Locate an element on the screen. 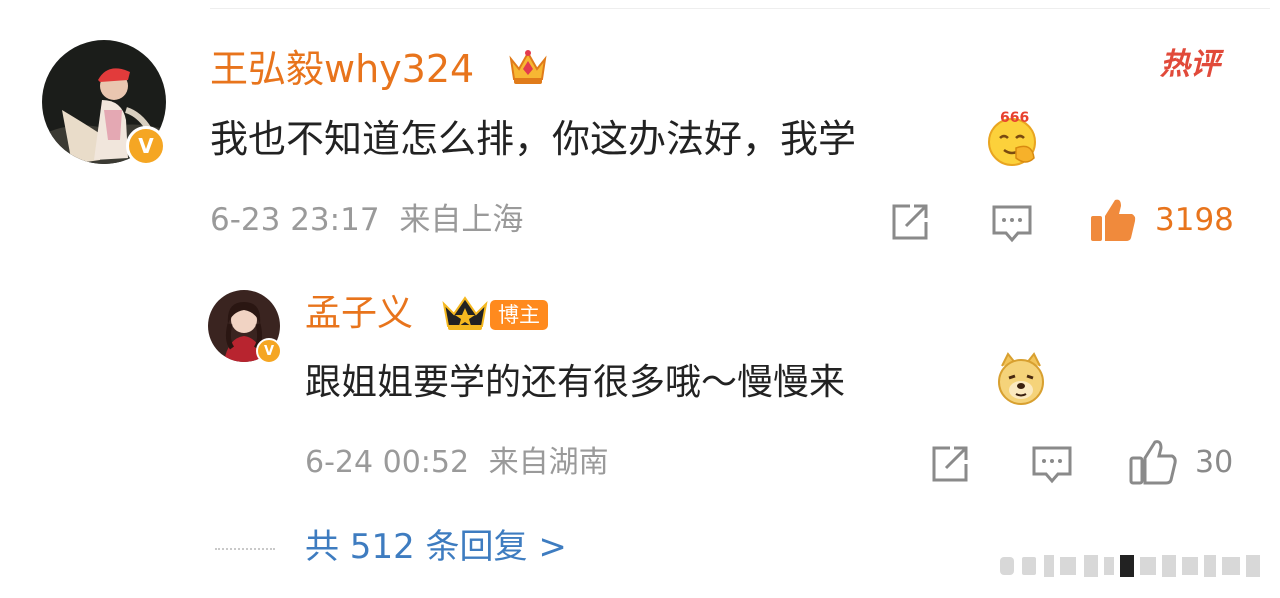  reply-like-count: 30 is located at coordinates (1214, 462).